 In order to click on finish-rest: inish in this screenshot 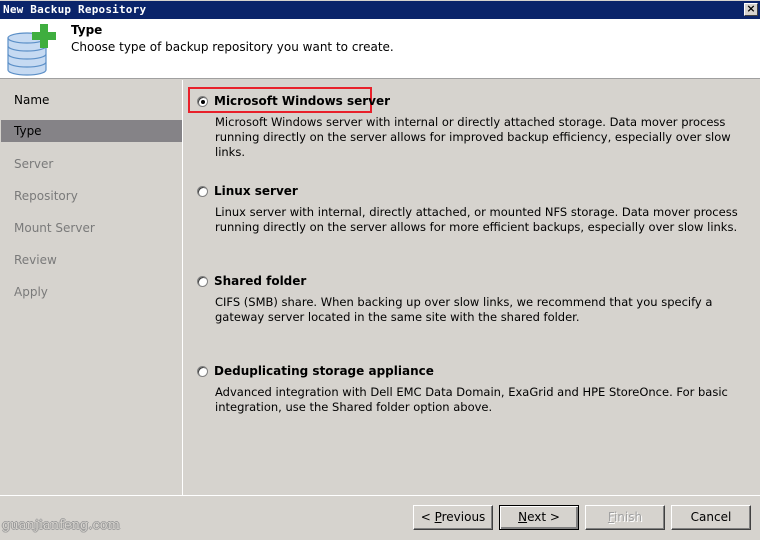, I will do `click(628, 517)`.